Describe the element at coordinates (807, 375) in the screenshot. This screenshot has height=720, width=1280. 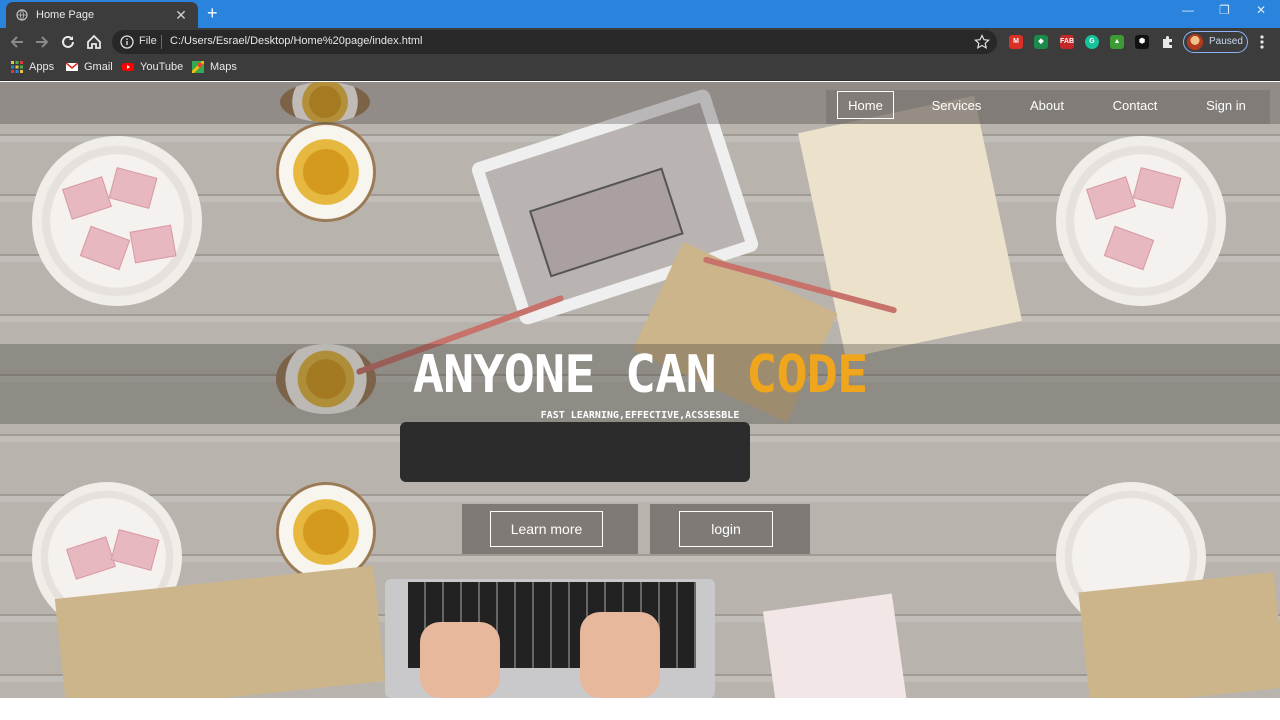
I see `hero-title-highlight: CODE` at that location.